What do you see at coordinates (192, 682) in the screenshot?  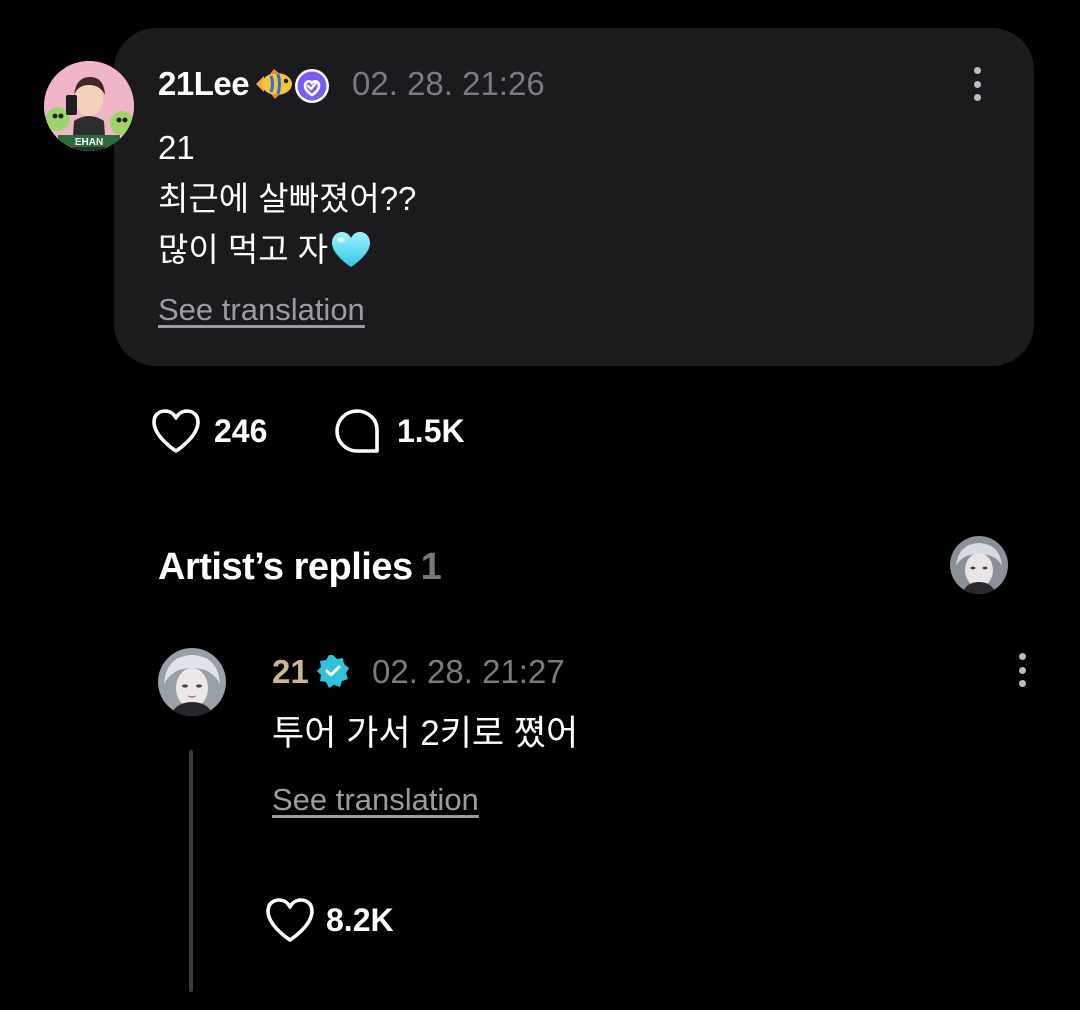 I see `artist-avatar` at bounding box center [192, 682].